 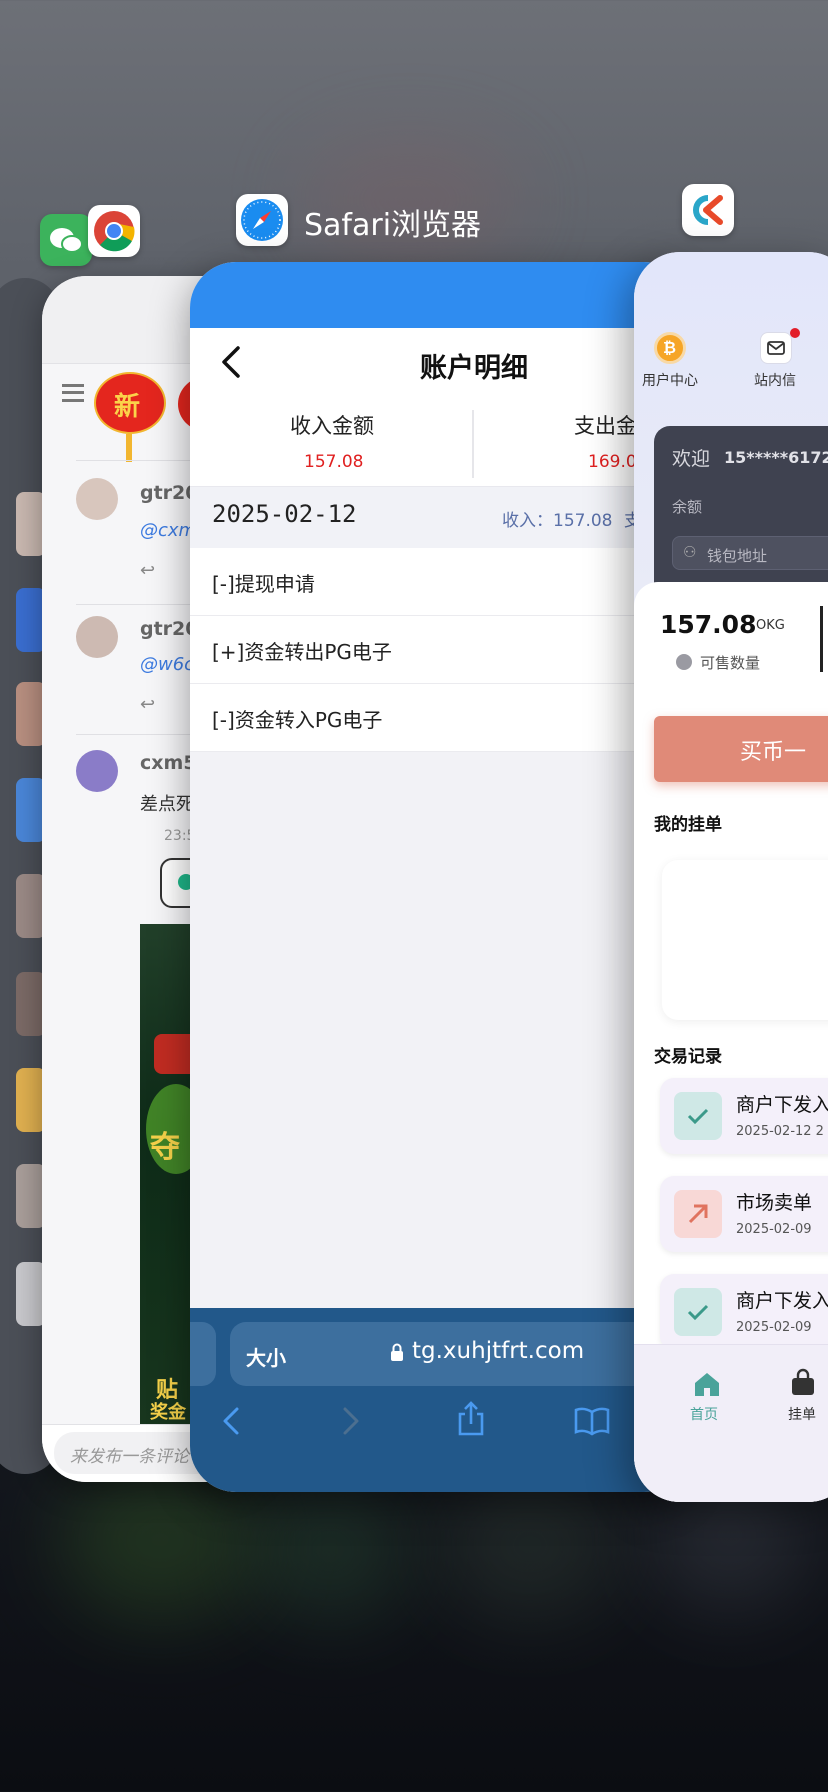 What do you see at coordinates (397, 1352) in the screenshot?
I see `lock-icon` at bounding box center [397, 1352].